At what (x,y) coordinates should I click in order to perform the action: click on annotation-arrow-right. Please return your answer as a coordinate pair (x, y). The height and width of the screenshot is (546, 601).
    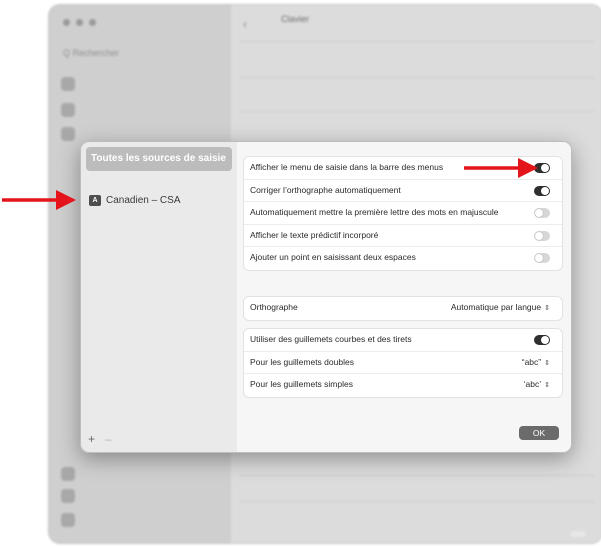
    Looking at the image, I should click on (501, 168).